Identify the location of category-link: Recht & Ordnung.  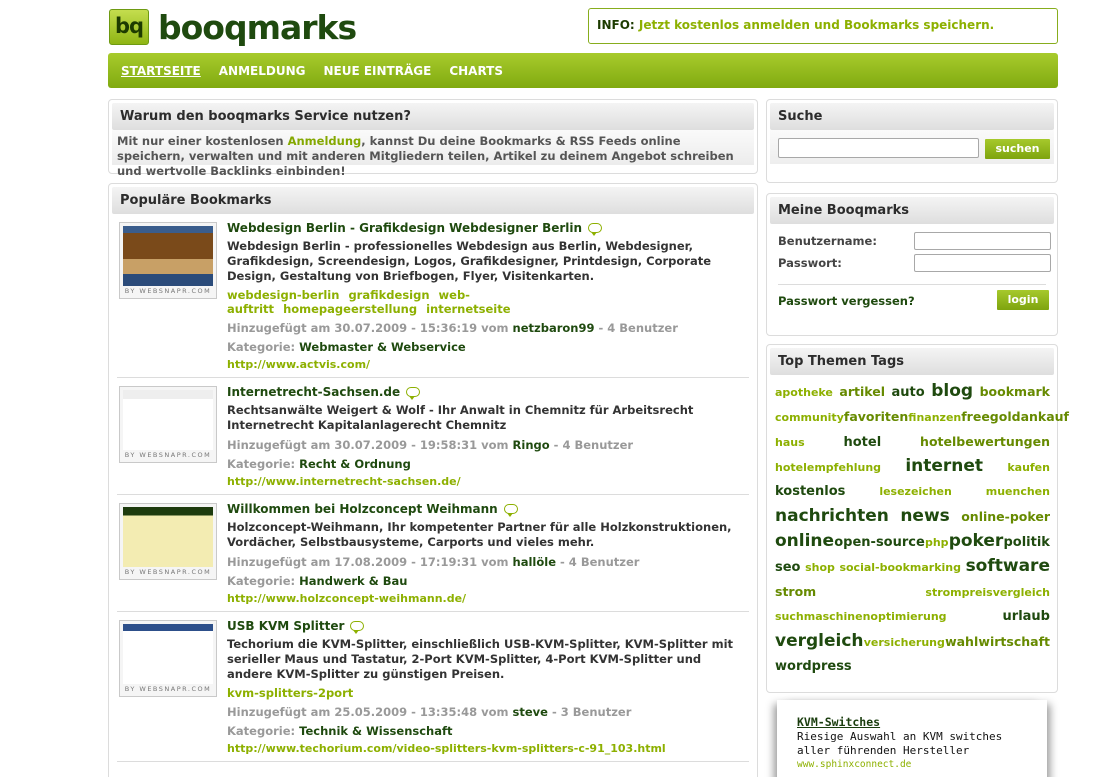
(355, 464).